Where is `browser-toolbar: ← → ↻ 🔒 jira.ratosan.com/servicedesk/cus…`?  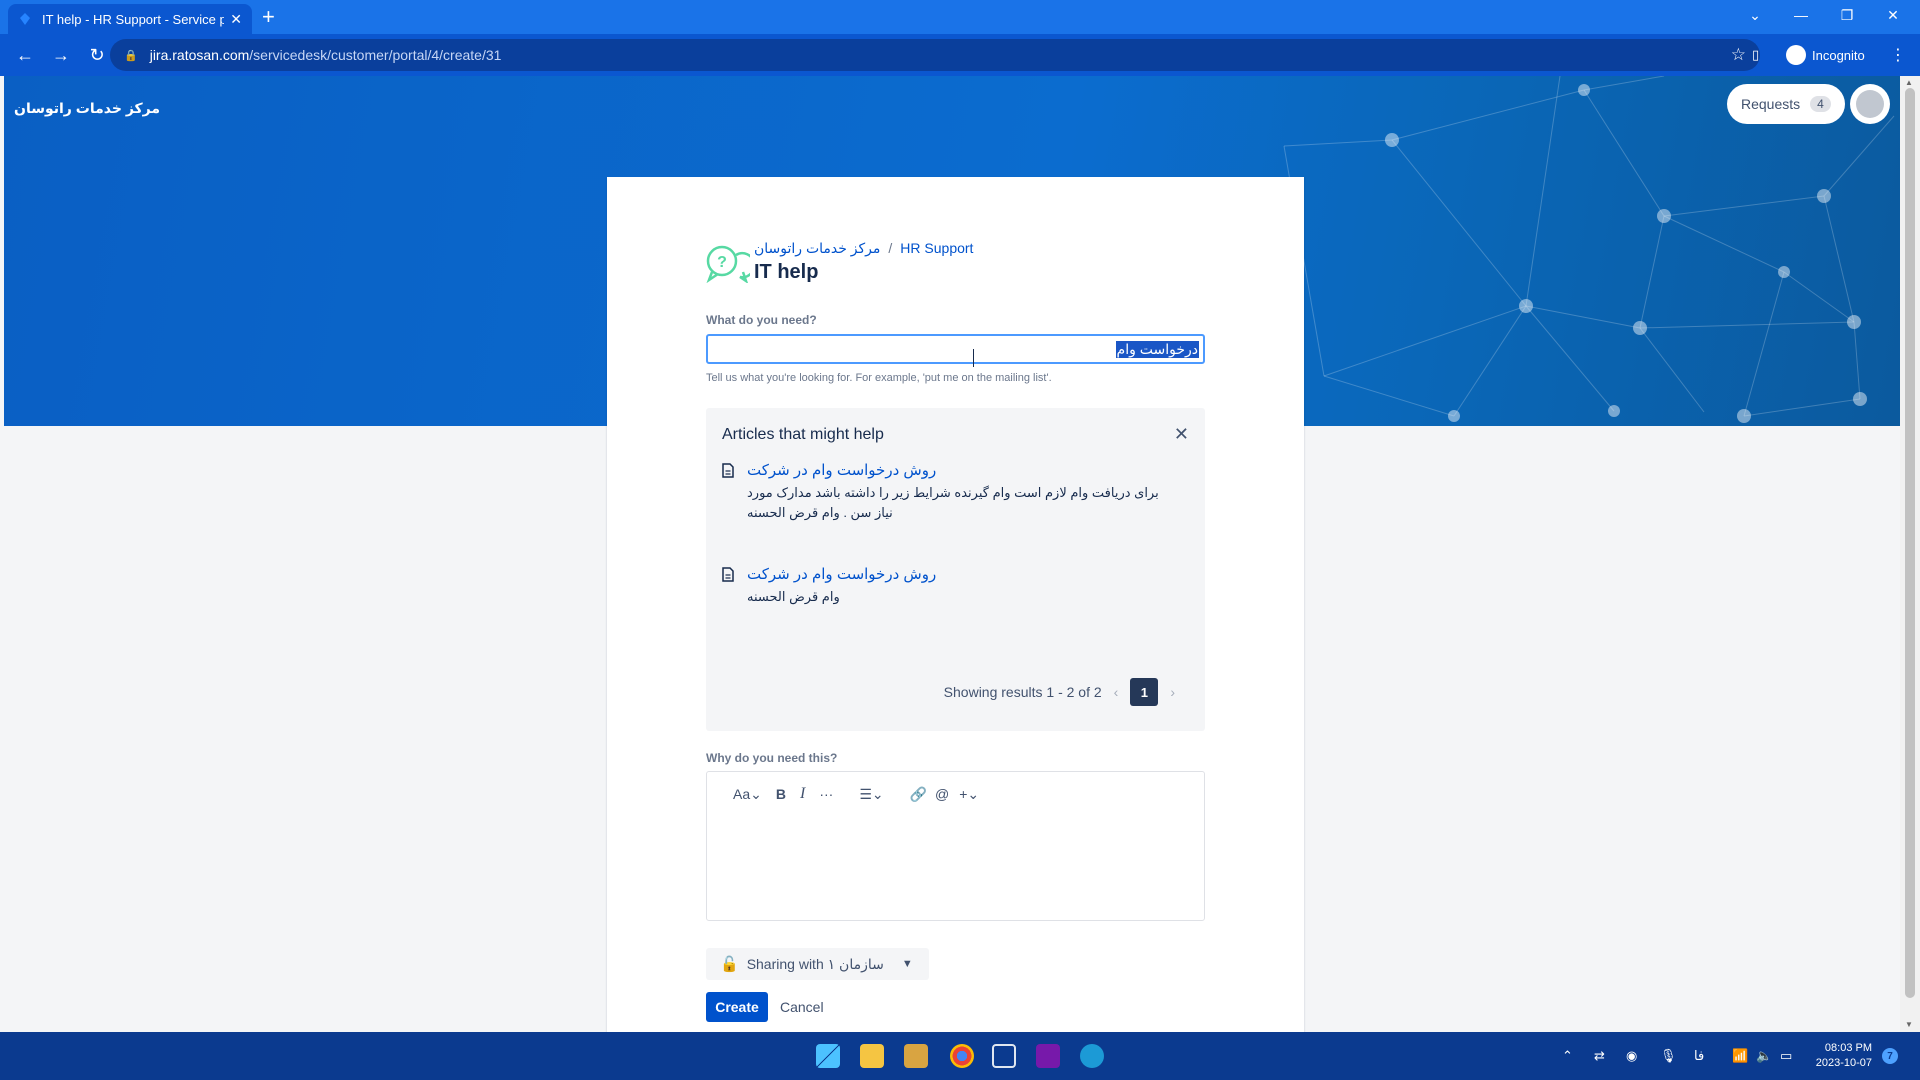
browser-toolbar: ← → ↻ 🔒 jira.ratosan.com/servicedesk/cus… is located at coordinates (960, 55).